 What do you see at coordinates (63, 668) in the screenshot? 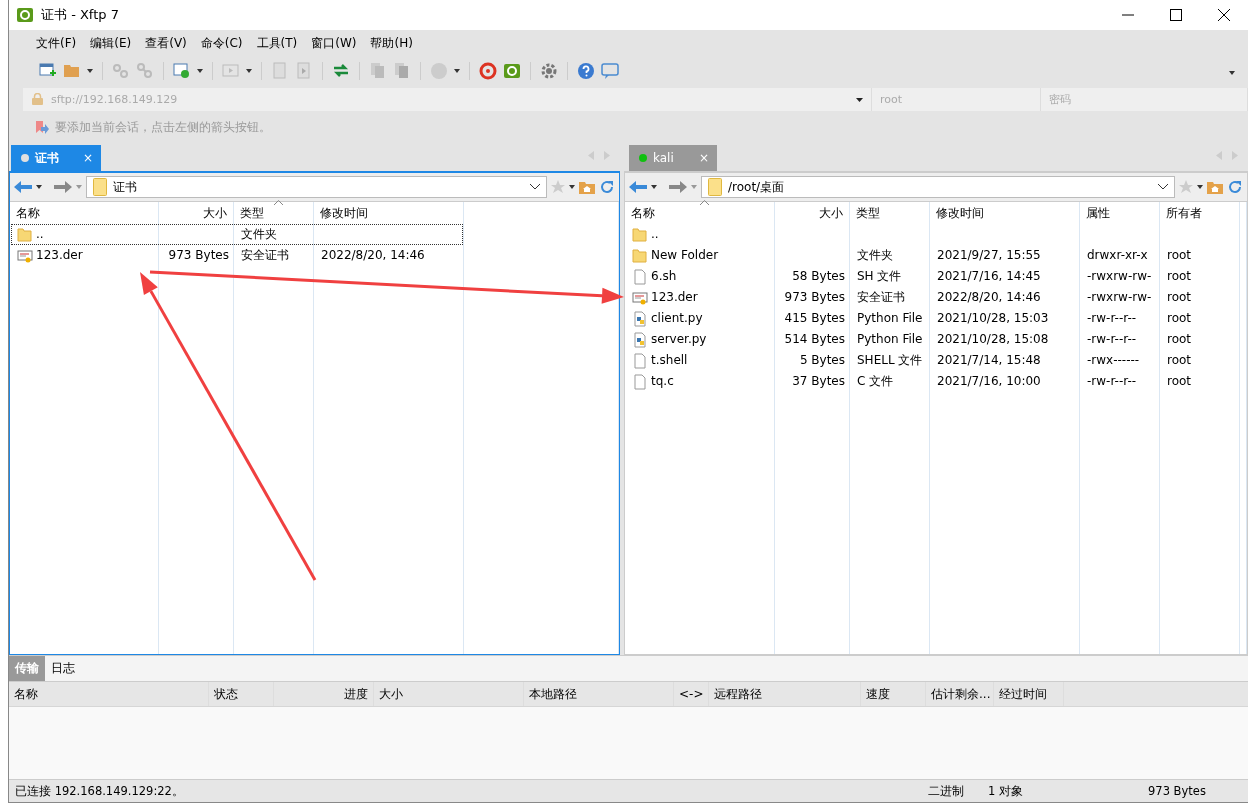
I see `panel-tab: 日志` at bounding box center [63, 668].